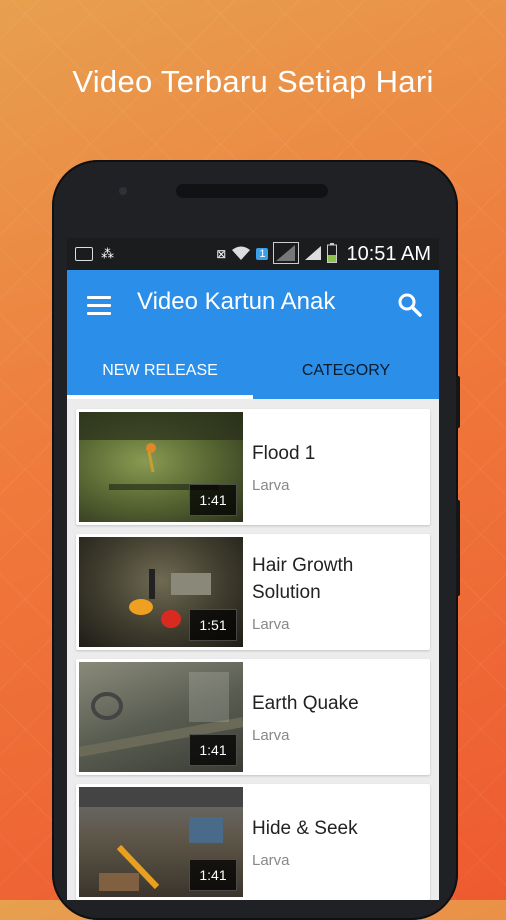 This screenshot has height=920, width=506. I want to click on video-duration: 1:51, so click(213, 625).